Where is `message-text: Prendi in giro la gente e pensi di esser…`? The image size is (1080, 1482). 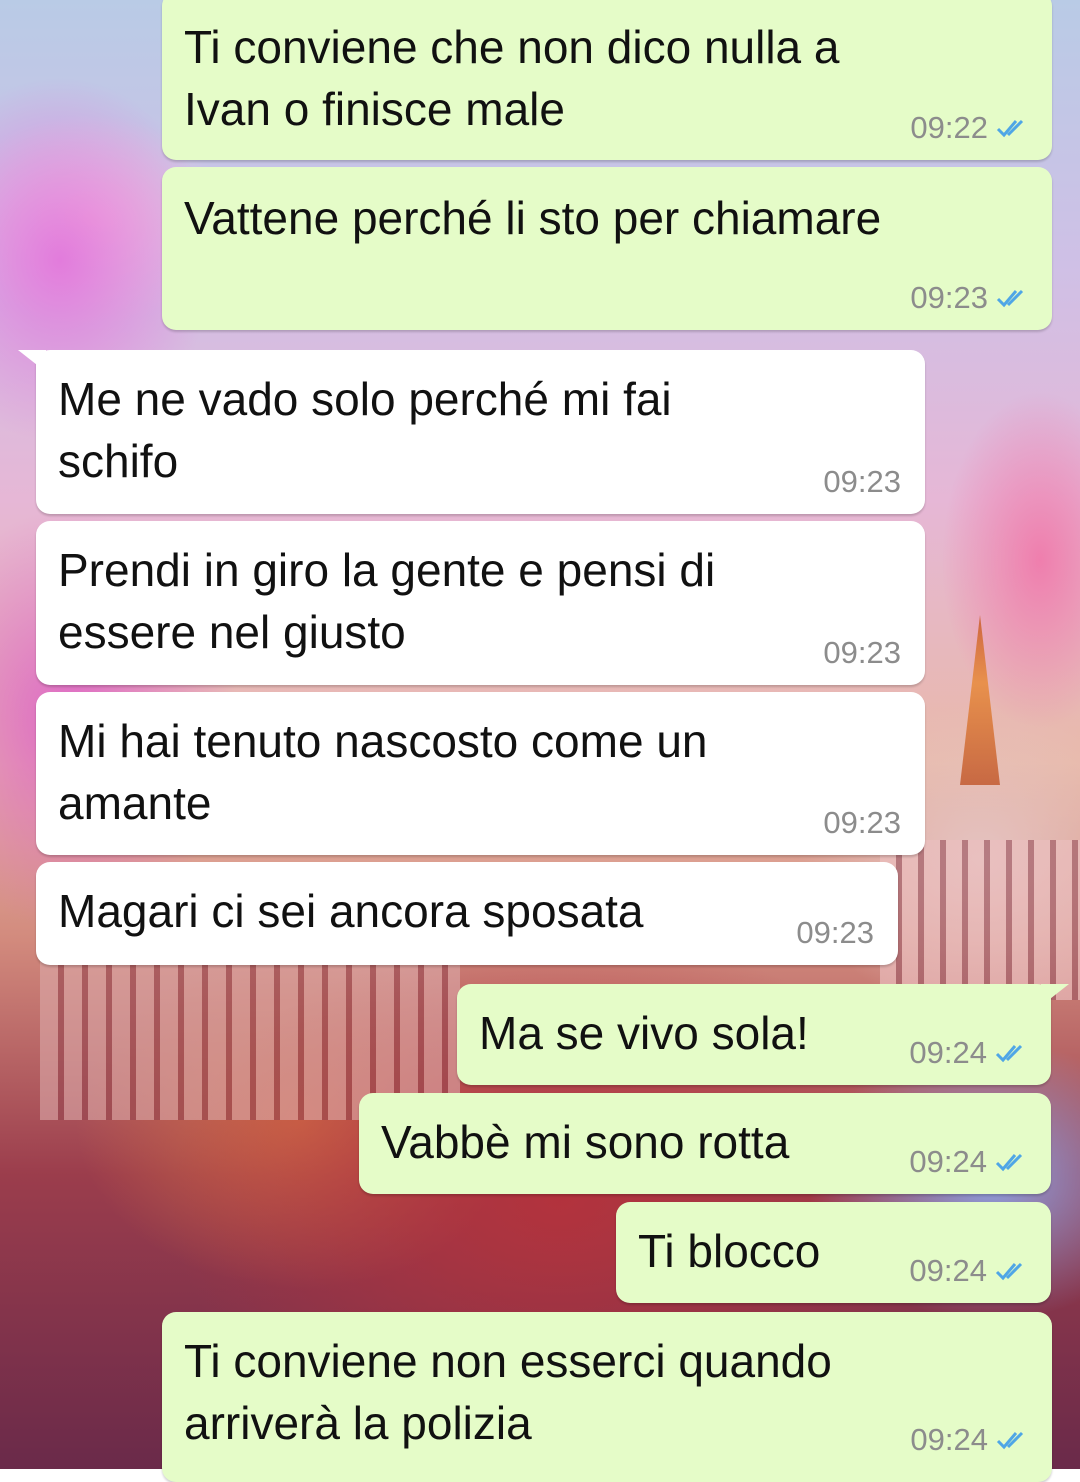 message-text: Prendi in giro la gente e pensi di esser… is located at coordinates (387, 601).